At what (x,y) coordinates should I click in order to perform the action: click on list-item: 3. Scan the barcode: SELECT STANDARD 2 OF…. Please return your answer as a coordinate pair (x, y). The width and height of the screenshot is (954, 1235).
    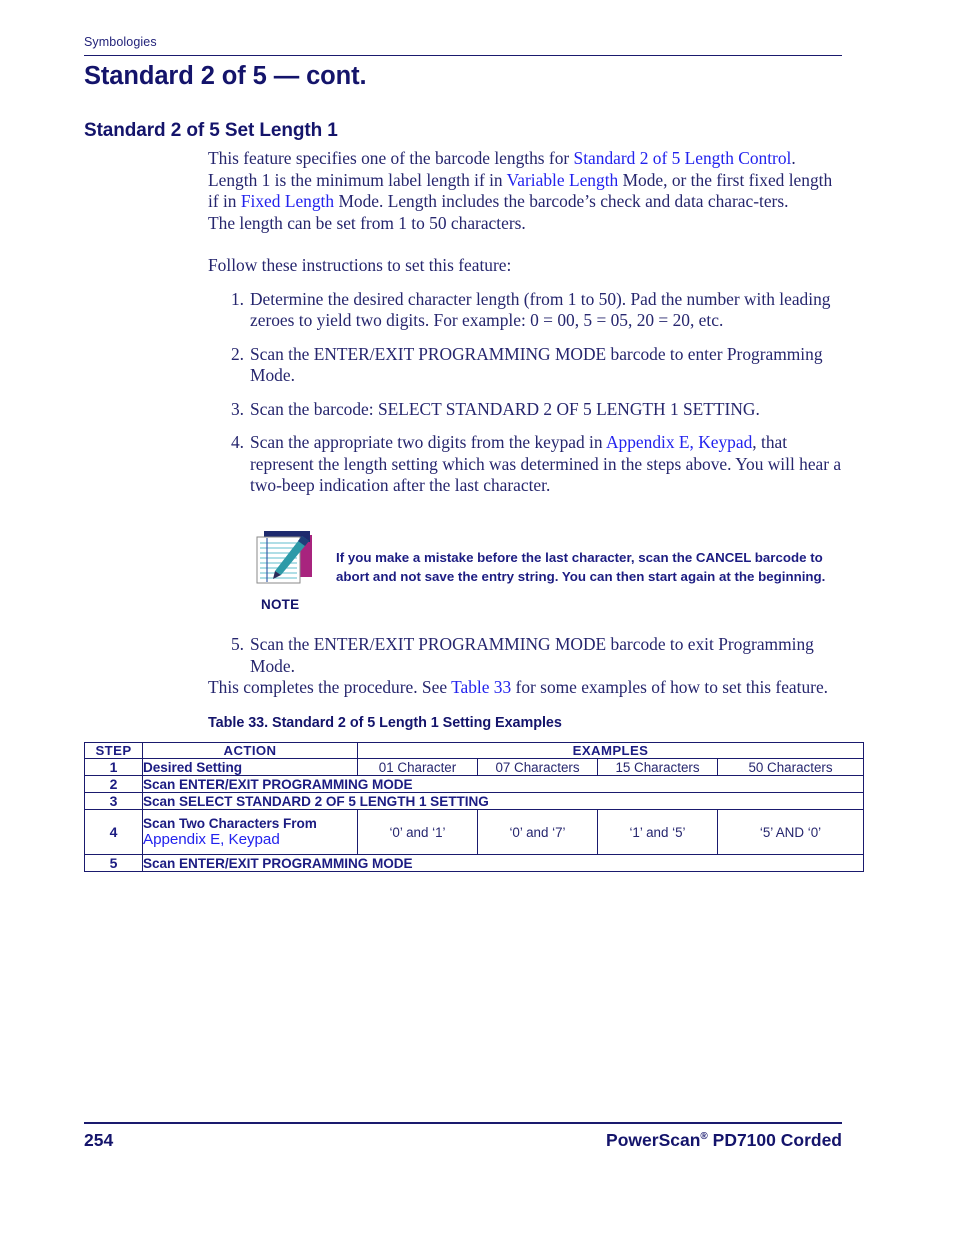
    Looking at the image, I should click on (526, 410).